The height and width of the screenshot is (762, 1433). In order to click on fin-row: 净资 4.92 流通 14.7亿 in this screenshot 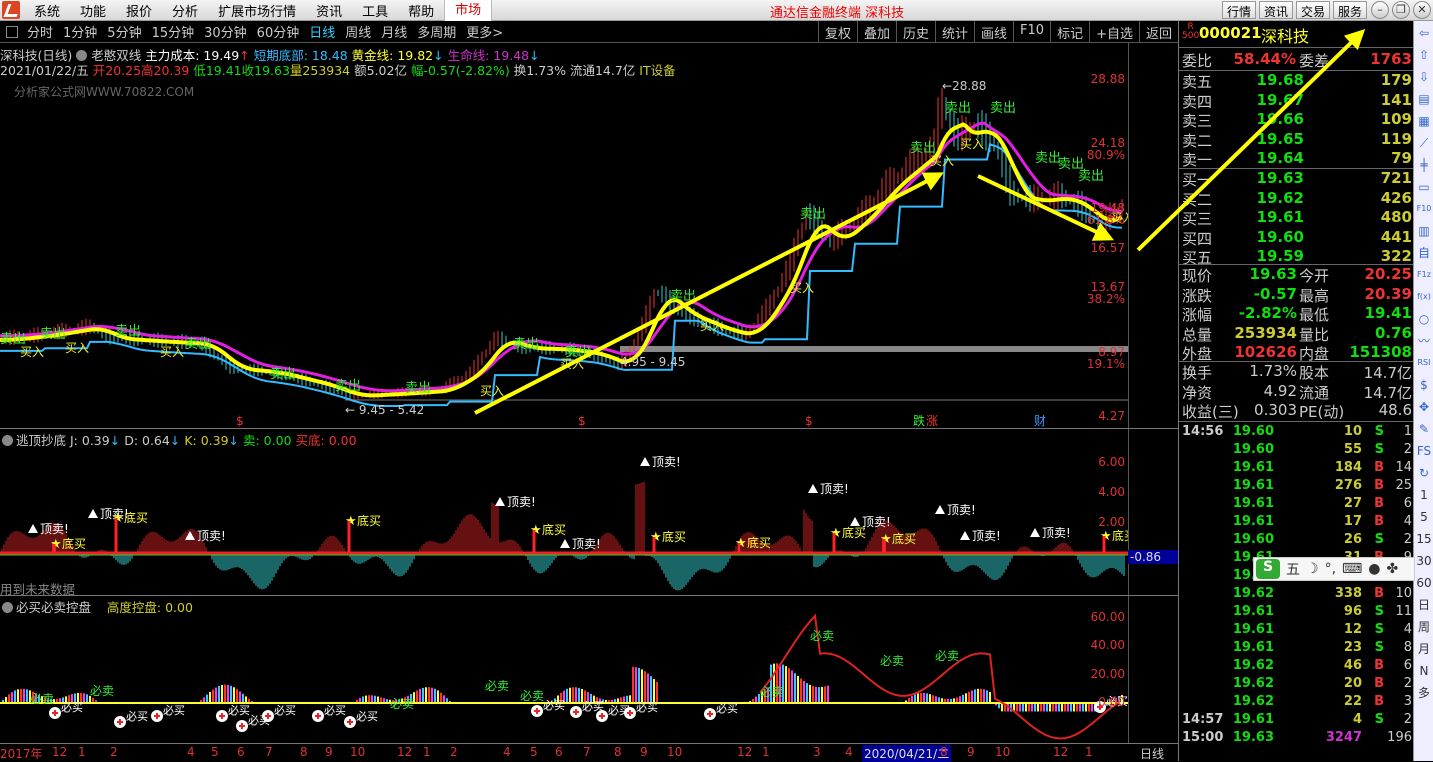, I will do `click(1296, 392)`.